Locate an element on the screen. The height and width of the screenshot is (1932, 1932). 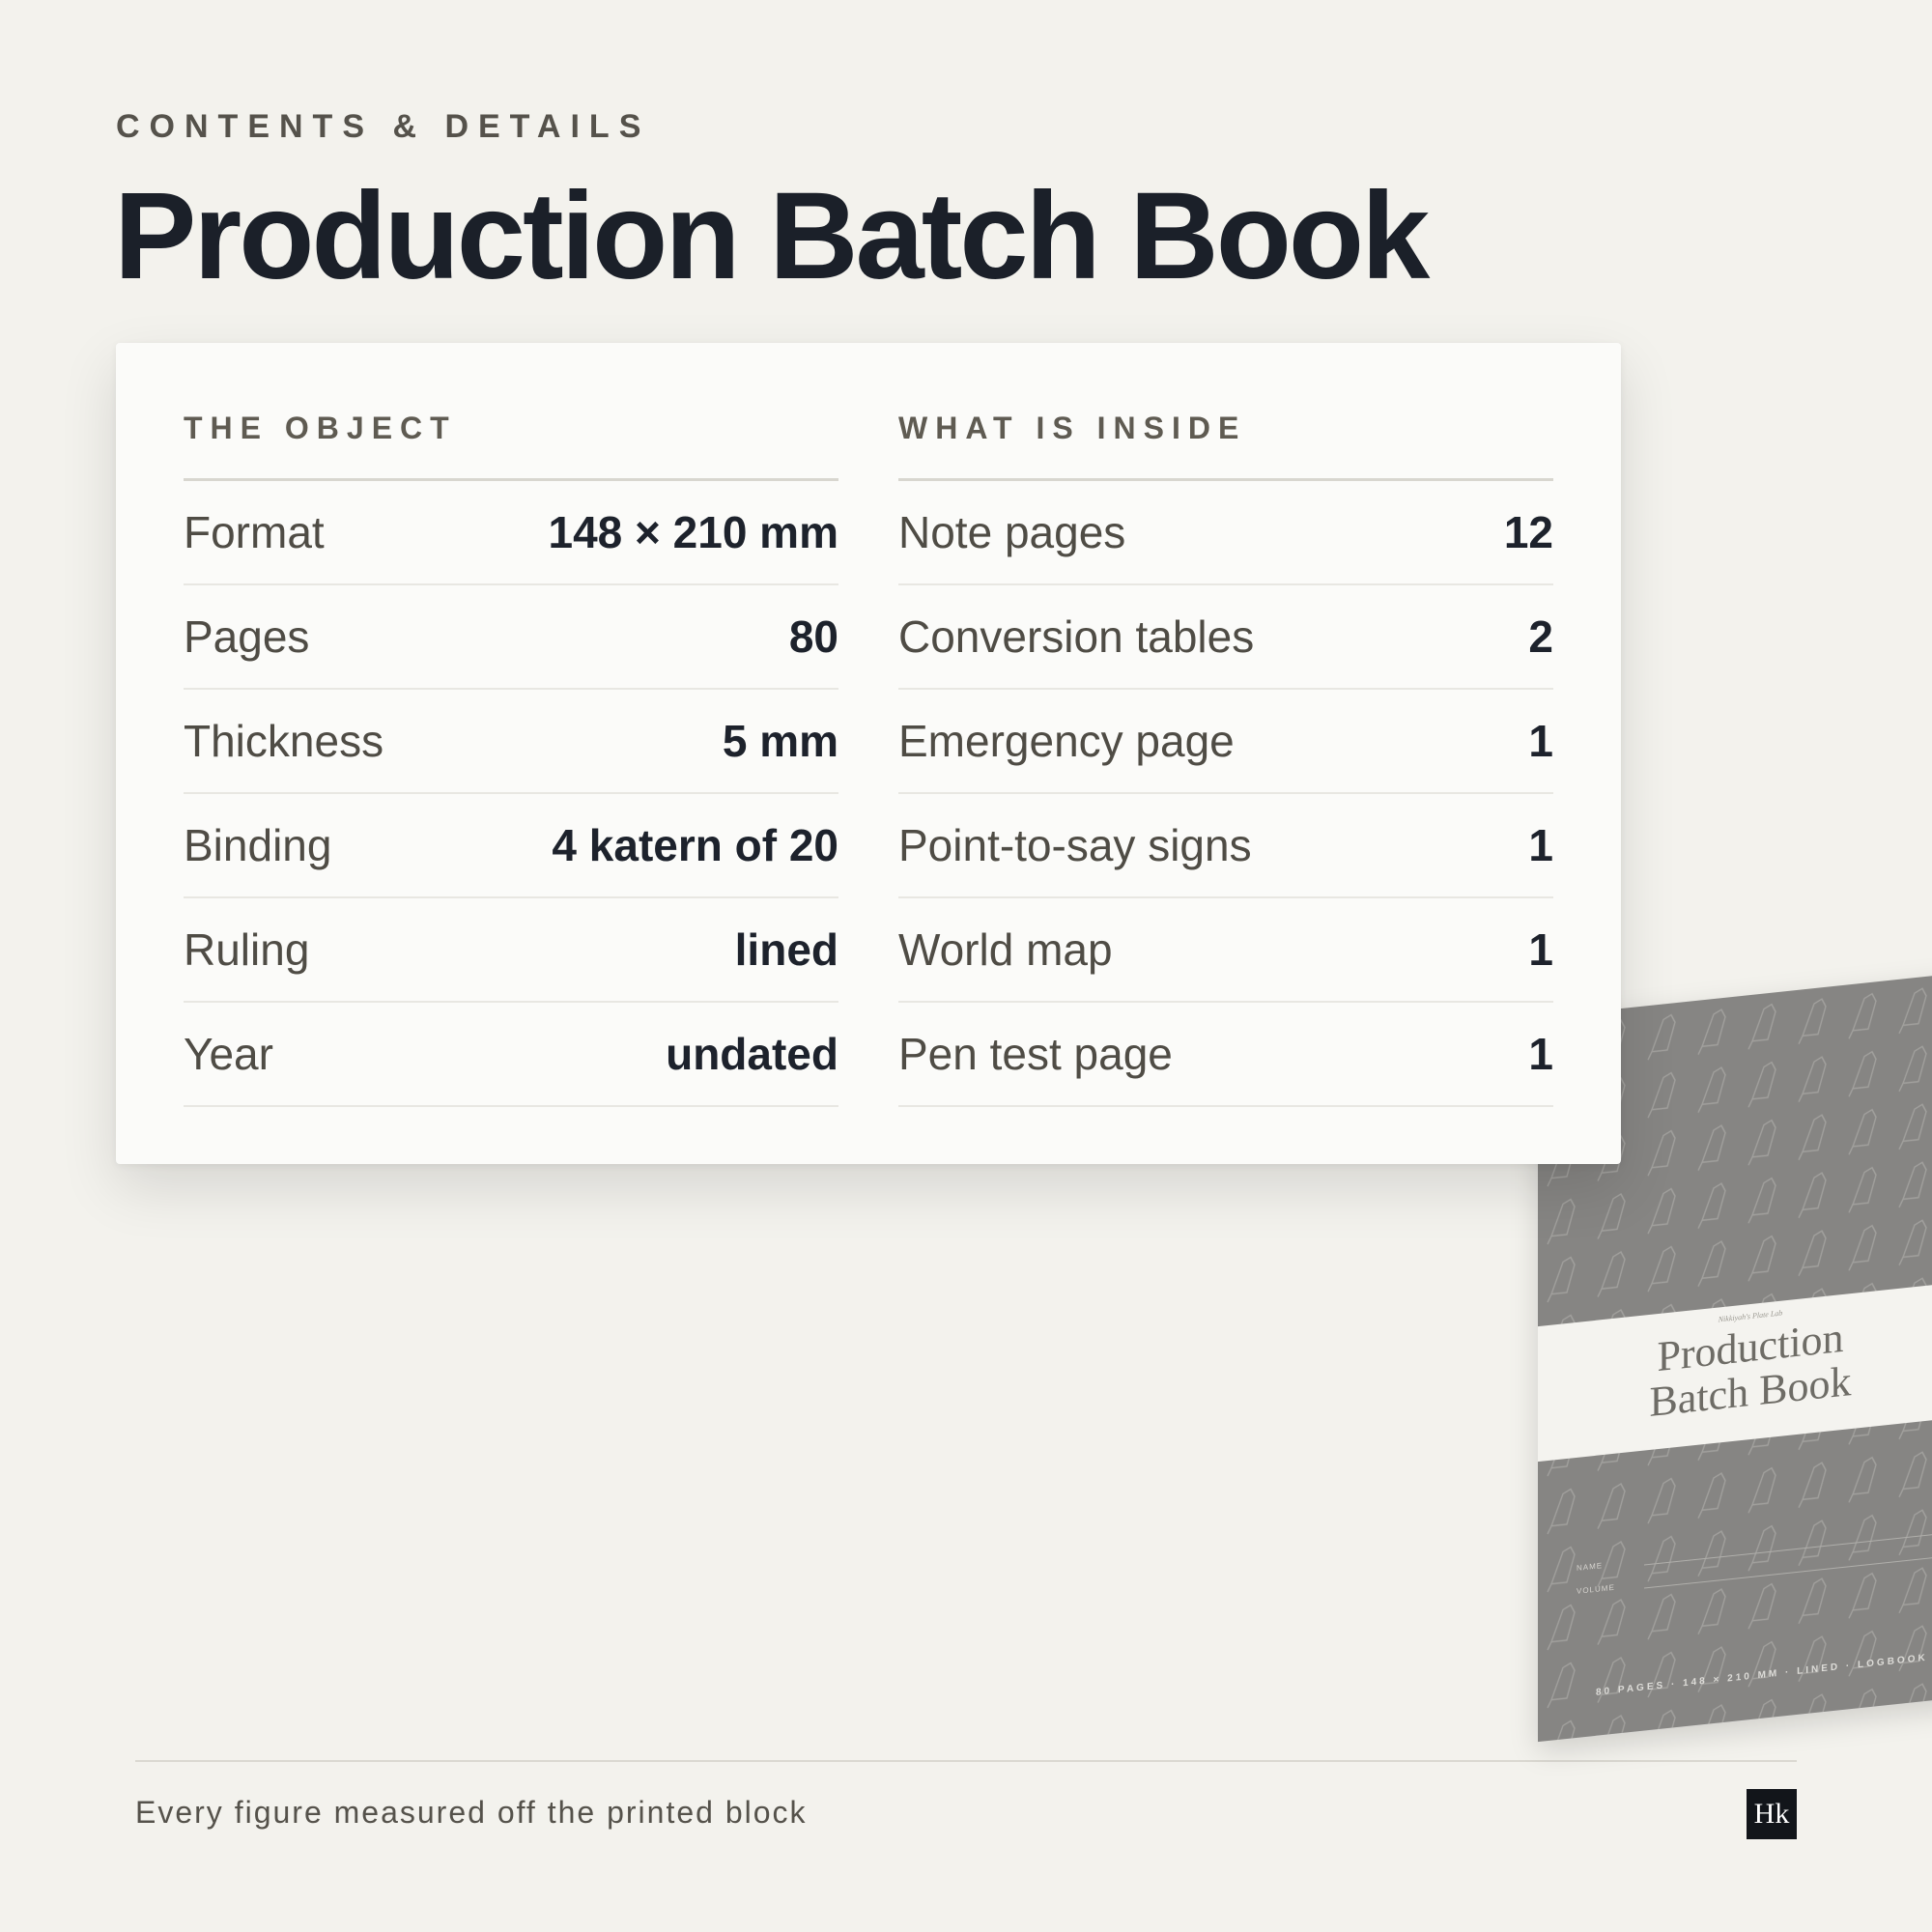
content-label: Emergency page is located at coordinates (1066, 741).